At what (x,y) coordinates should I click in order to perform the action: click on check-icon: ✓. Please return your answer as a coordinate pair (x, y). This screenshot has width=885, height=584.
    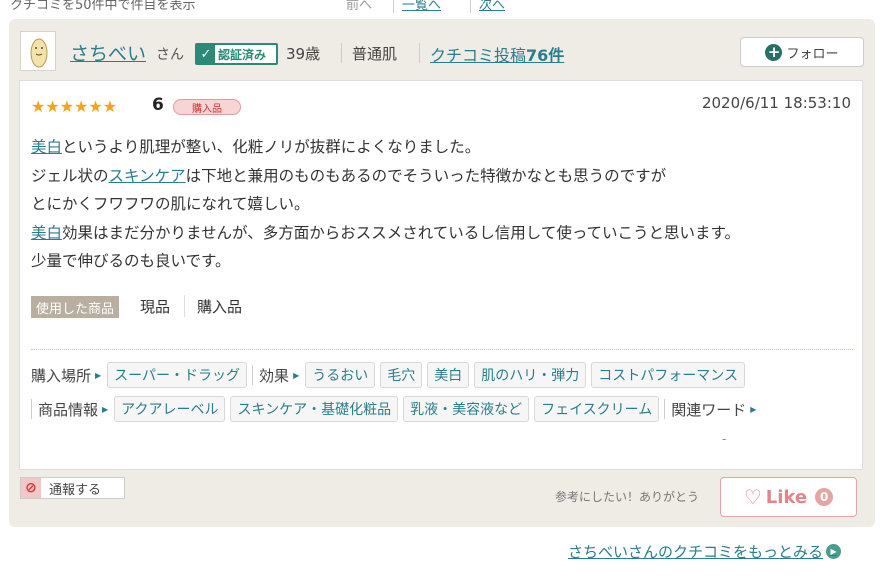
    Looking at the image, I should click on (206, 54).